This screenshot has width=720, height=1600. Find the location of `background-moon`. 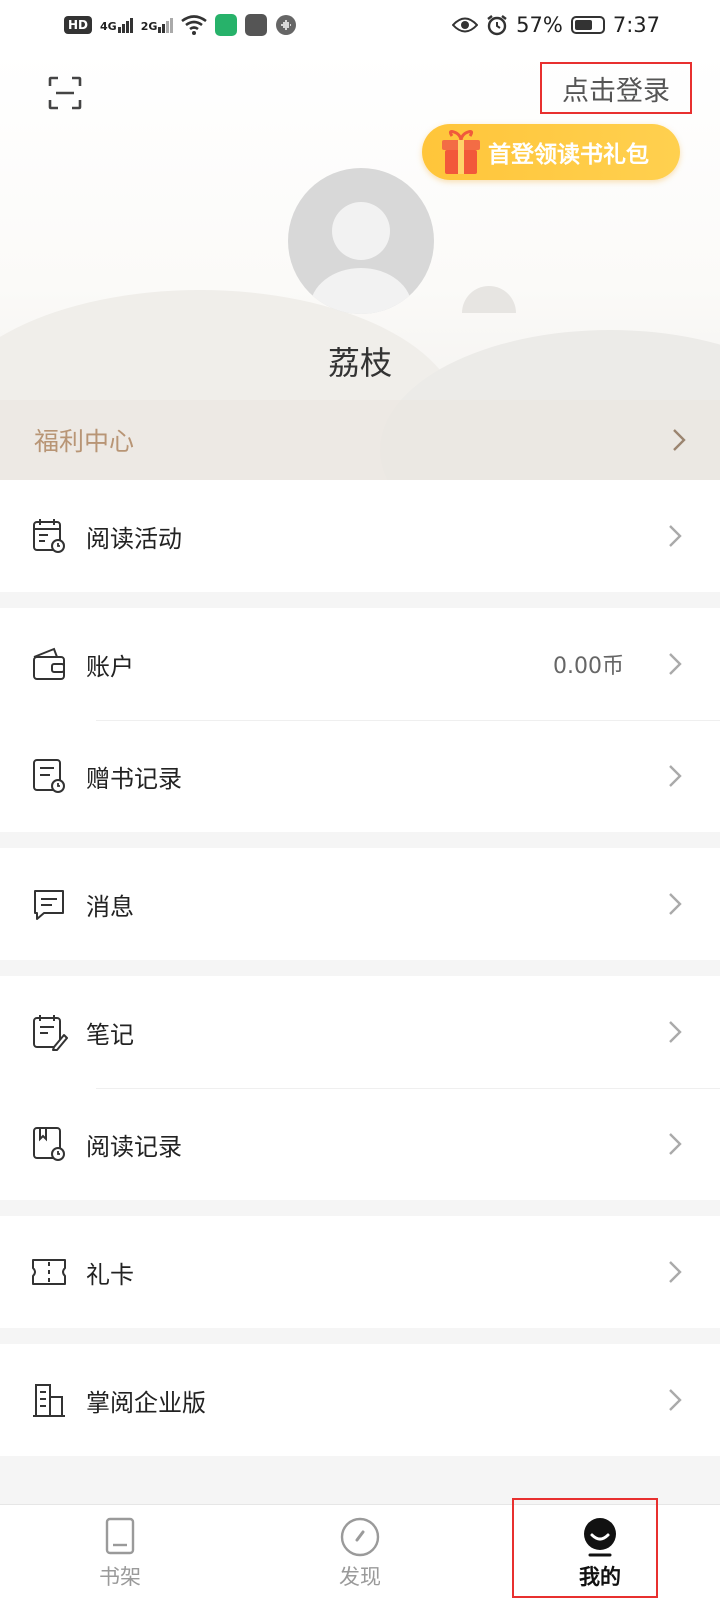

background-moon is located at coordinates (489, 313).